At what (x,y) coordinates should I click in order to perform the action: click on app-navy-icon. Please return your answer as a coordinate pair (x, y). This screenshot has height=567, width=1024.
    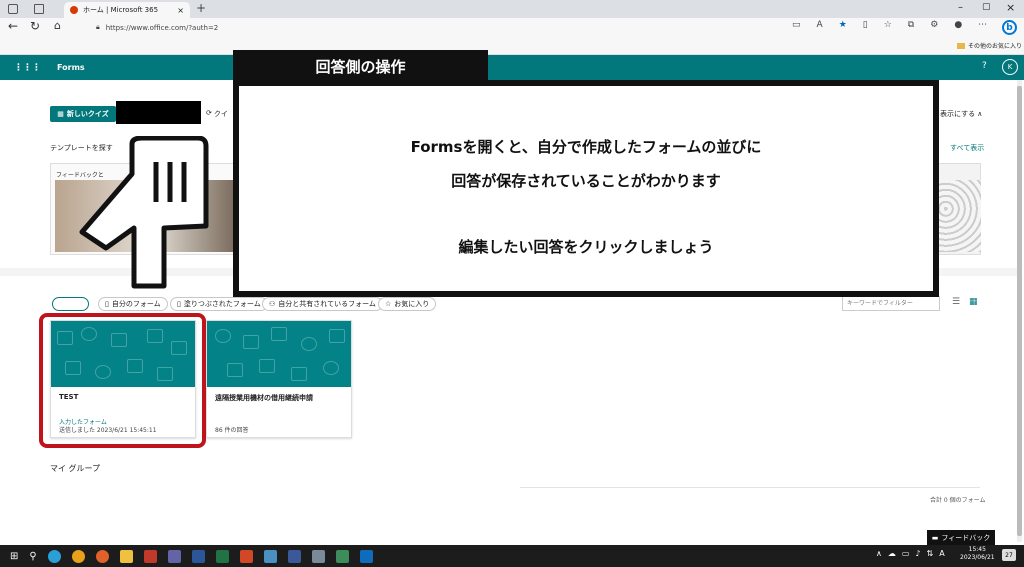
    Looking at the image, I should click on (294, 556).